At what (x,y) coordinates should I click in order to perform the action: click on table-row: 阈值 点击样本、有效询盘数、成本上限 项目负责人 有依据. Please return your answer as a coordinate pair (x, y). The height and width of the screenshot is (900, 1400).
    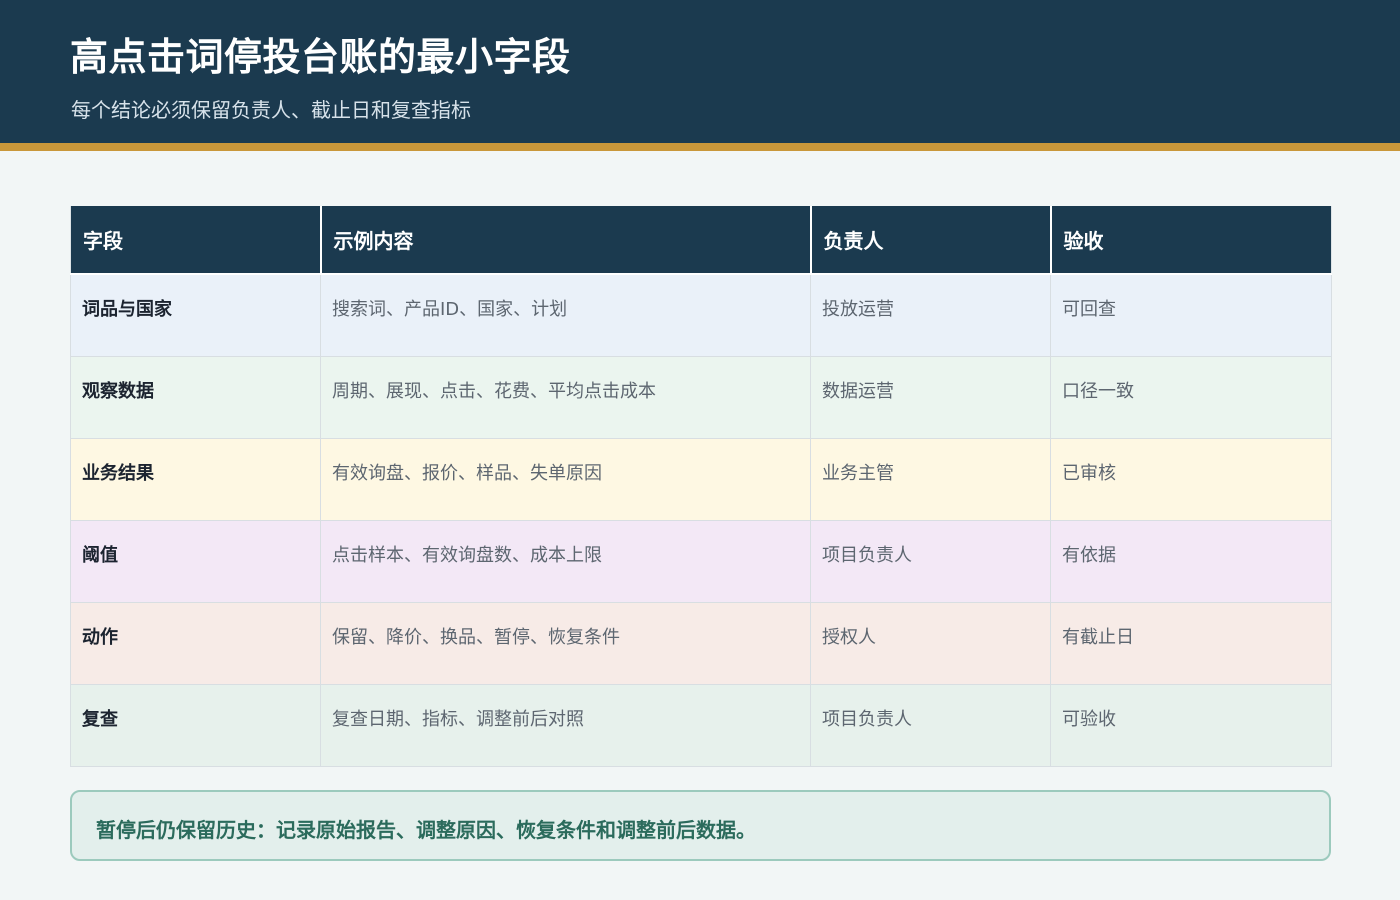
    Looking at the image, I should click on (701, 561).